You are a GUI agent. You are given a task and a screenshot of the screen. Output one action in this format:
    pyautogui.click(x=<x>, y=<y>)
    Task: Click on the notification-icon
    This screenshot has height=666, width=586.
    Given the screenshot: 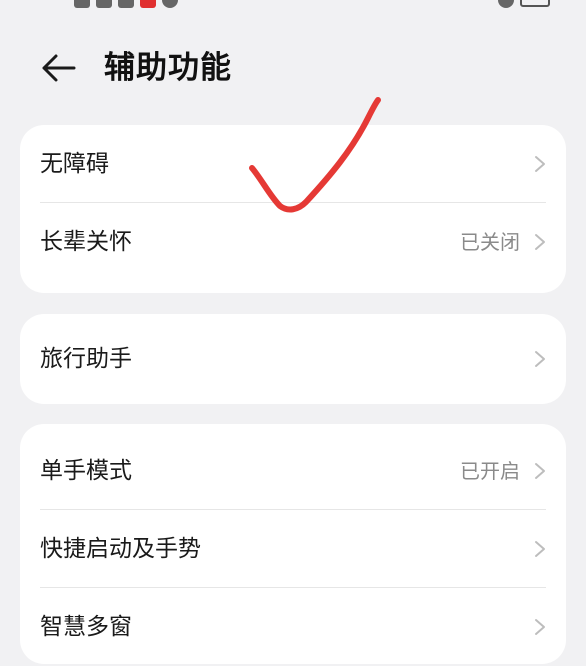 What is the action you would take?
    pyautogui.click(x=82, y=4)
    